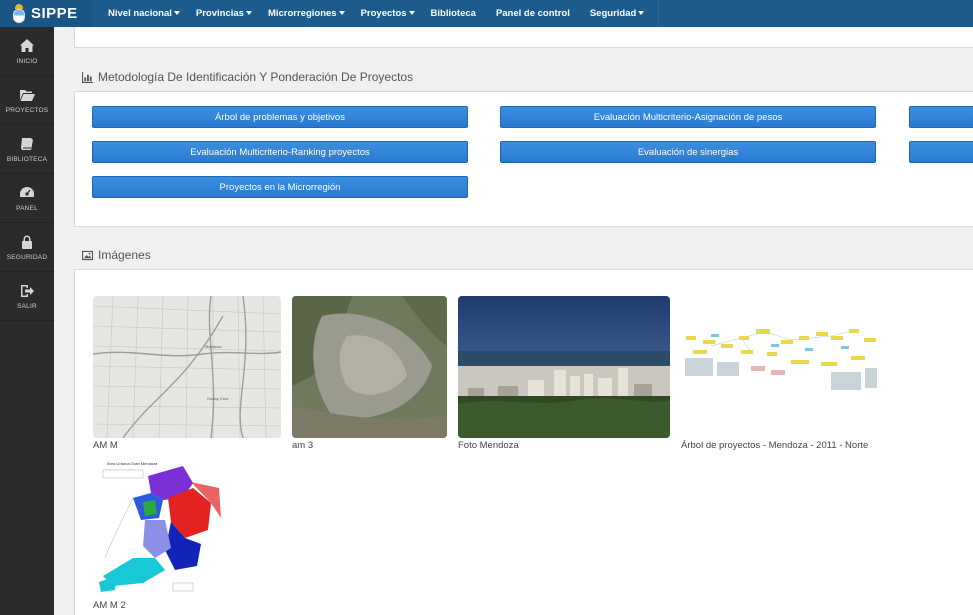  I want to click on menu-provincias: Provincias, so click(224, 13).